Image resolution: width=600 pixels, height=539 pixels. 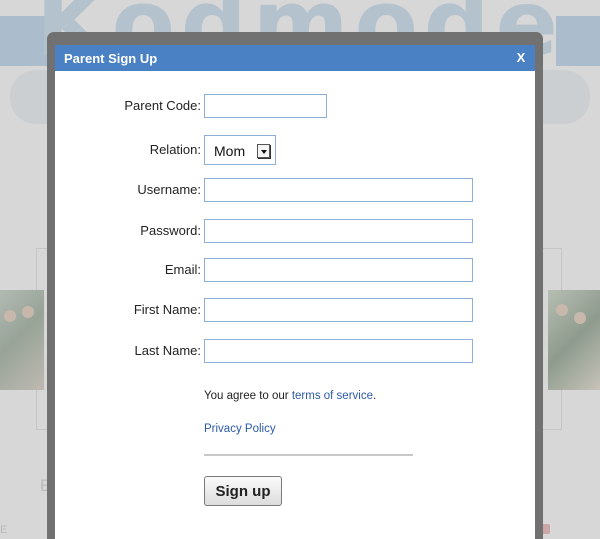 What do you see at coordinates (338, 231) in the screenshot?
I see `password-input` at bounding box center [338, 231].